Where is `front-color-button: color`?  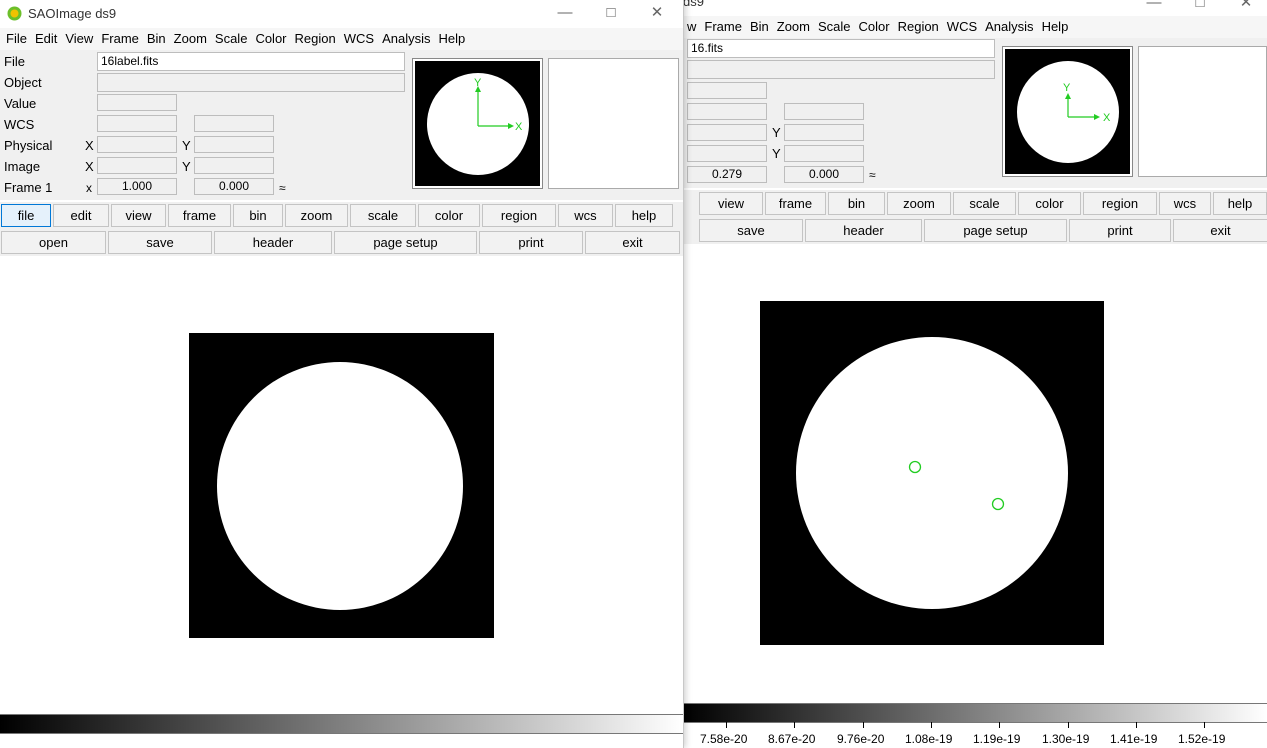
front-color-button: color is located at coordinates (449, 215).